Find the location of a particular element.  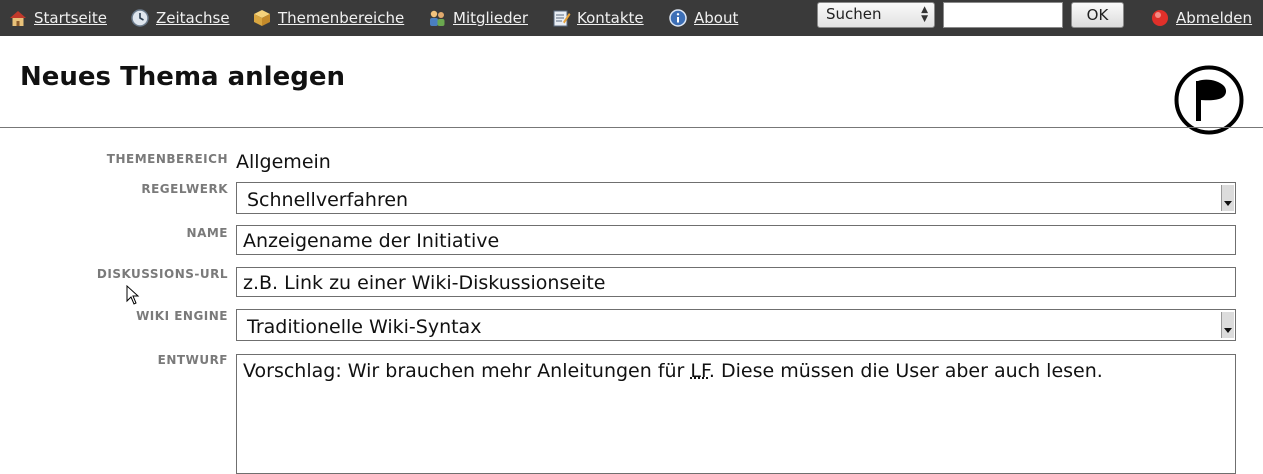

name-input: Anzeigename der Initiative is located at coordinates (736, 240).